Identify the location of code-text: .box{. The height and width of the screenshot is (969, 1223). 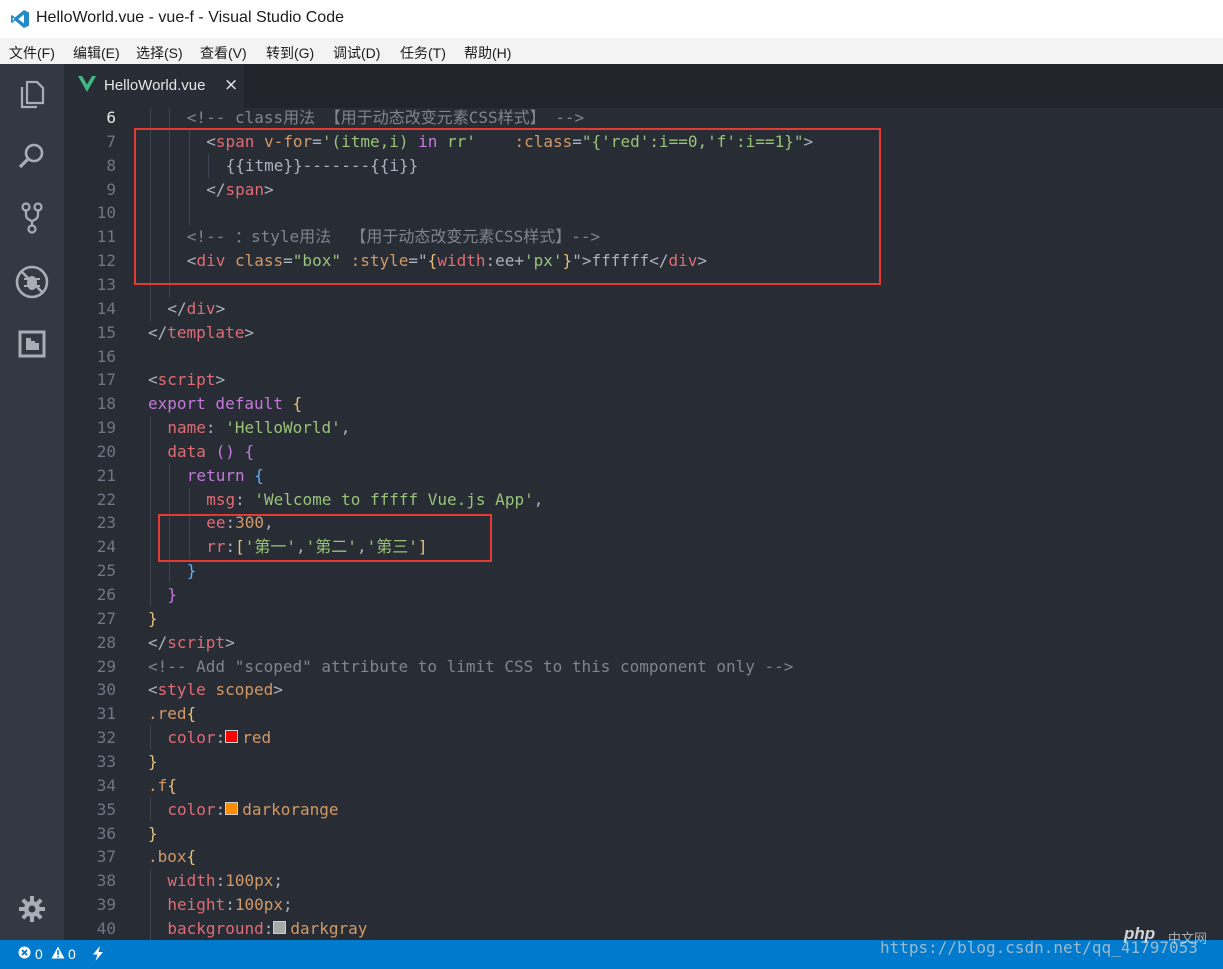
(172, 857).